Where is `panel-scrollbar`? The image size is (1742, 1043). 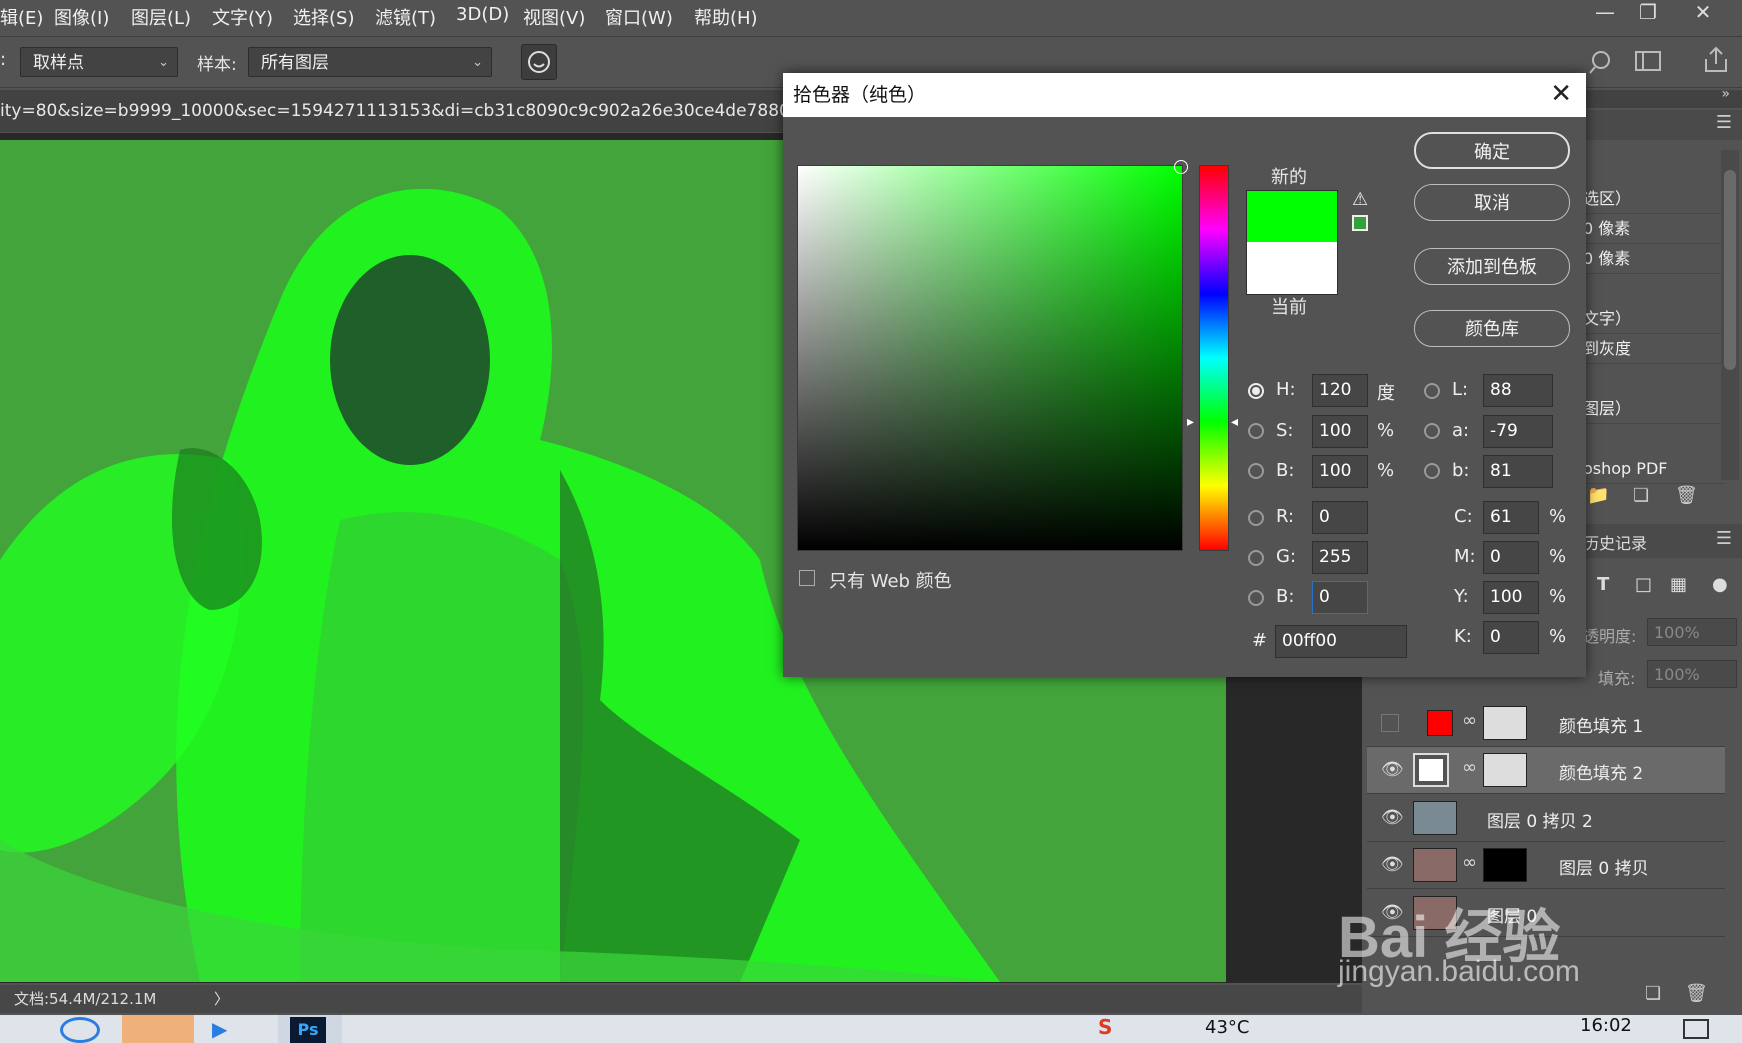
panel-scrollbar is located at coordinates (1730, 315).